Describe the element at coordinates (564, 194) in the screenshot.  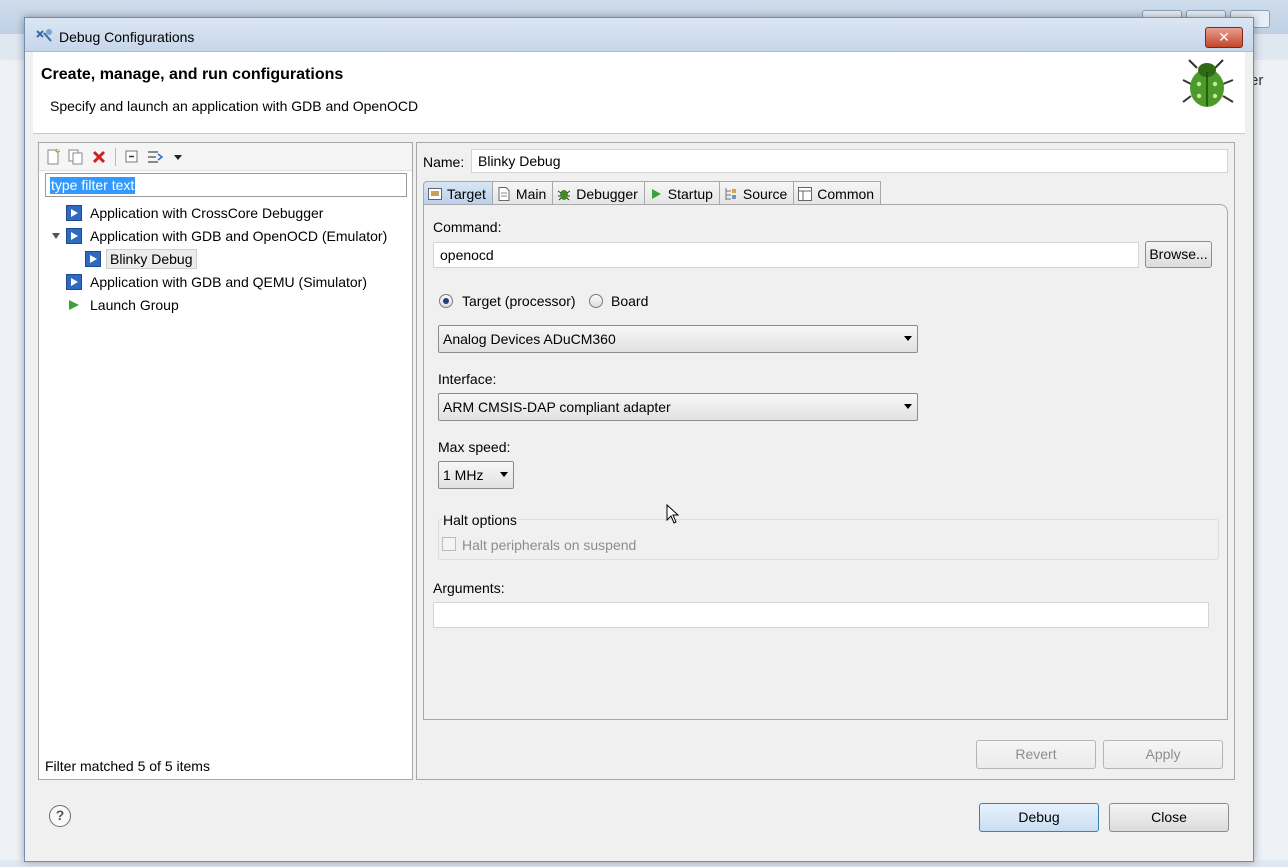
I see `debugger-tab-icon` at that location.